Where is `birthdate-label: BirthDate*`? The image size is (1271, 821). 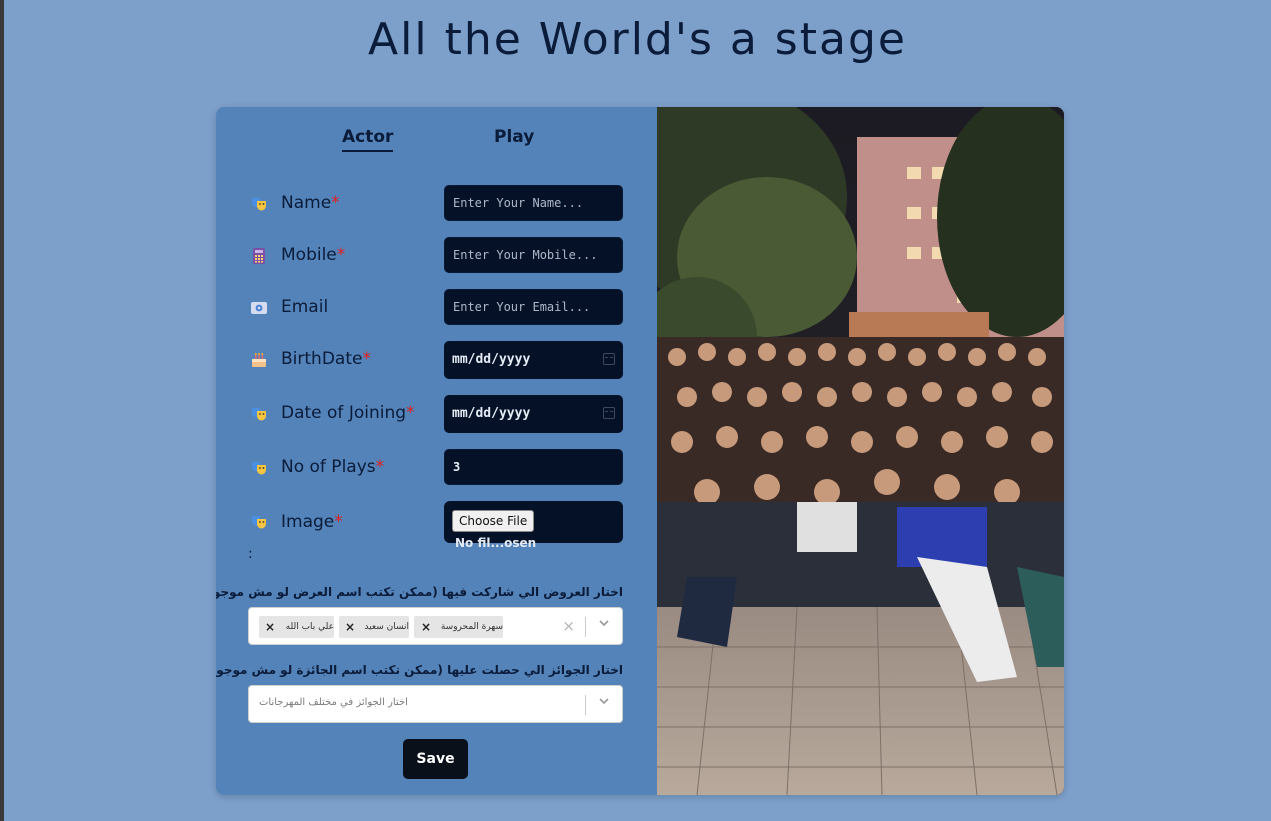
birthdate-label: BirthDate* is located at coordinates (326, 359).